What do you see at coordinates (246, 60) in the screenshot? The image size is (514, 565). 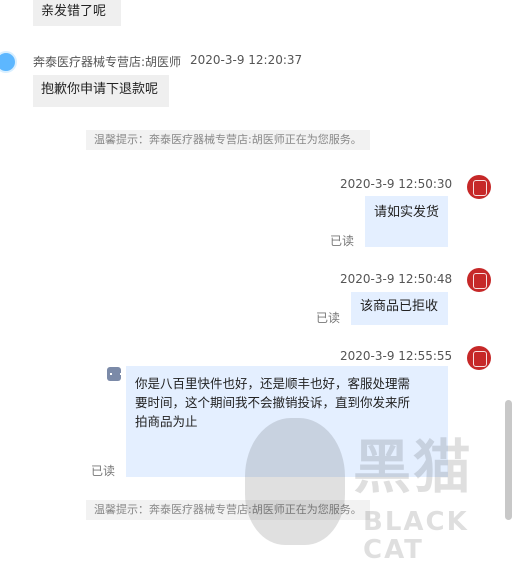 I see `message-timestamp: 2020-3-9 12:20:37` at bounding box center [246, 60].